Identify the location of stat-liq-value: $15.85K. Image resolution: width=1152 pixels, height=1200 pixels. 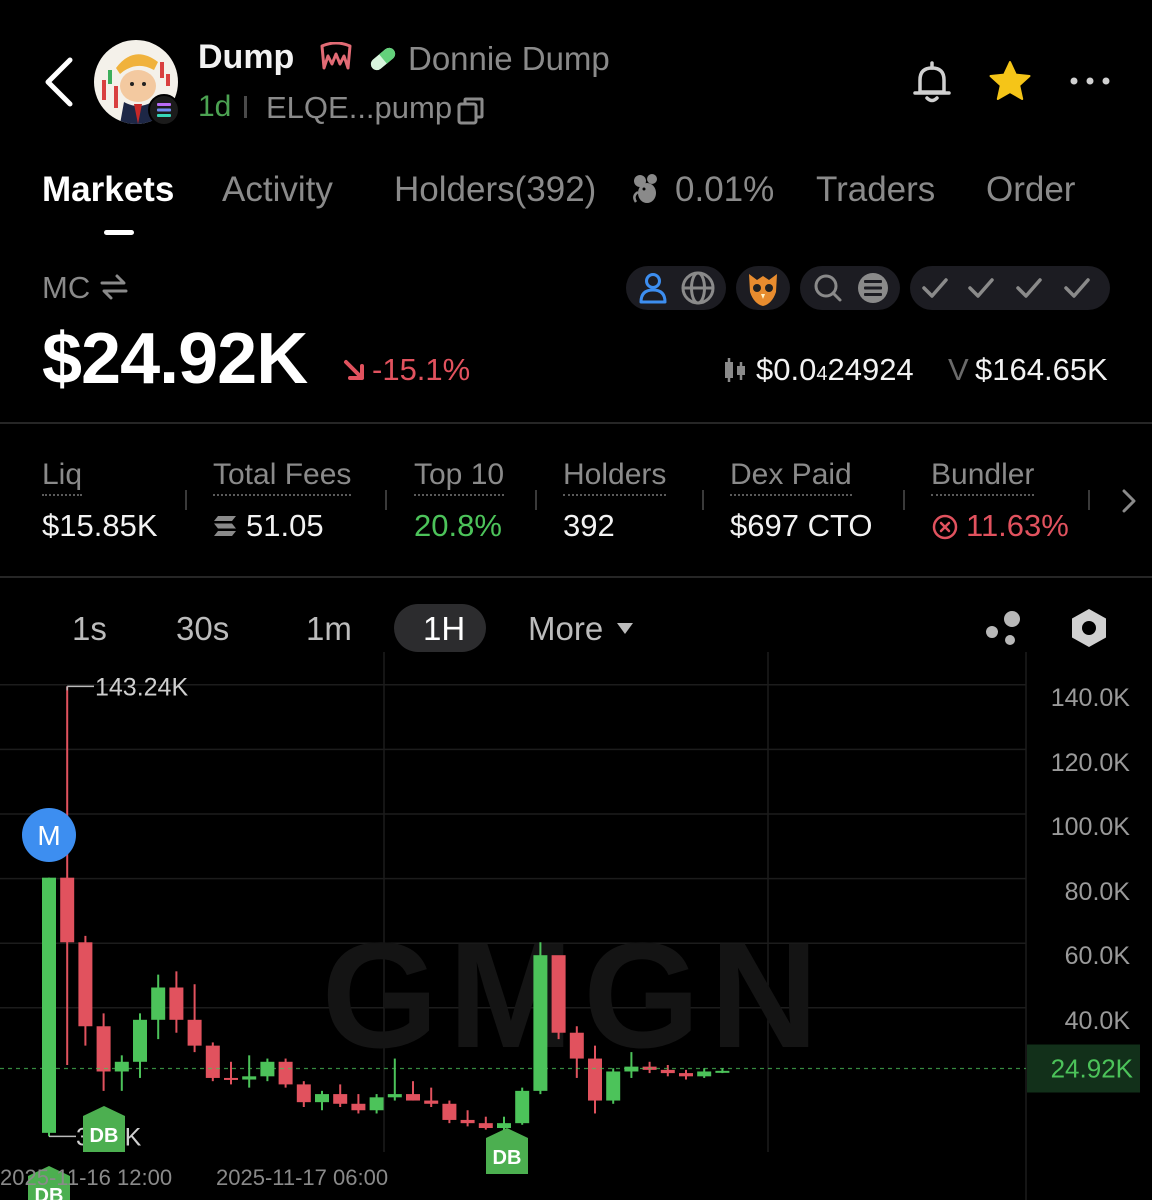
(100, 525).